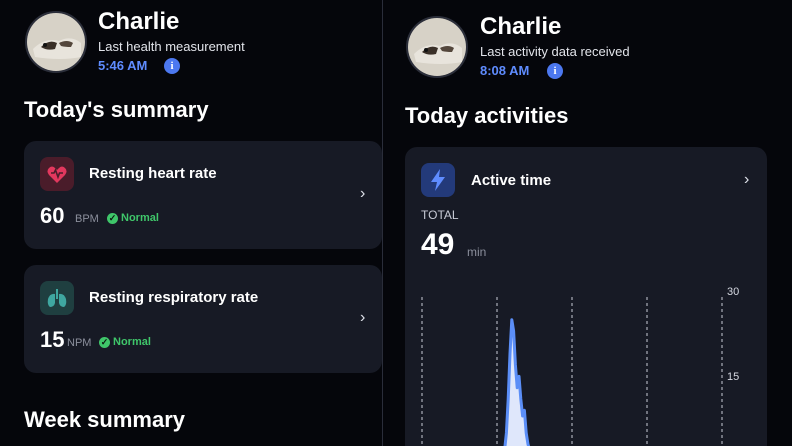 The image size is (792, 446). What do you see at coordinates (52, 215) in the screenshot?
I see `metric-value: 60` at bounding box center [52, 215].